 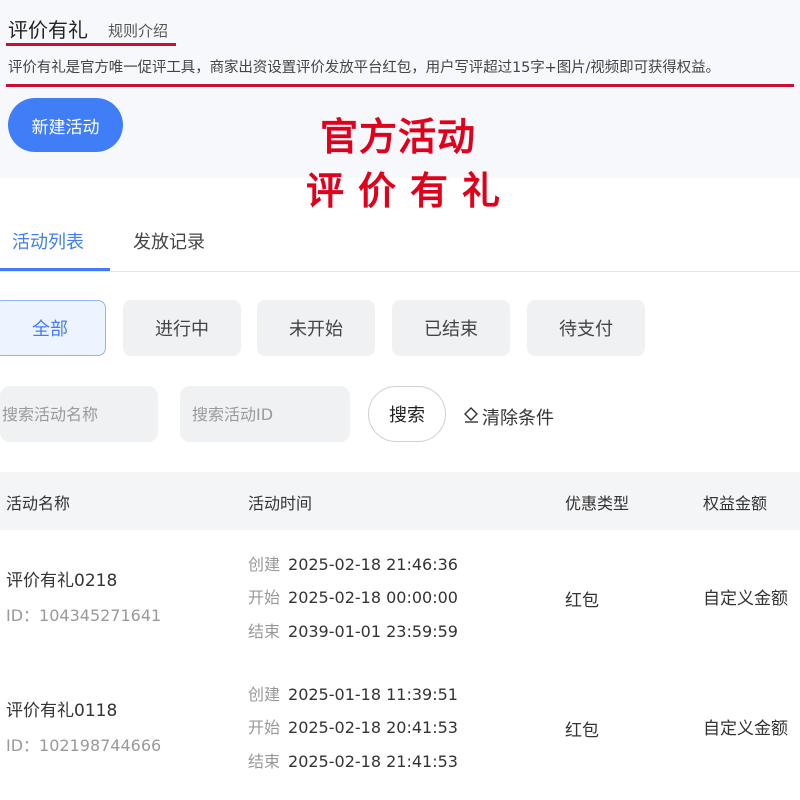 What do you see at coordinates (597, 503) in the screenshot?
I see `column-header-type: 优惠类型` at bounding box center [597, 503].